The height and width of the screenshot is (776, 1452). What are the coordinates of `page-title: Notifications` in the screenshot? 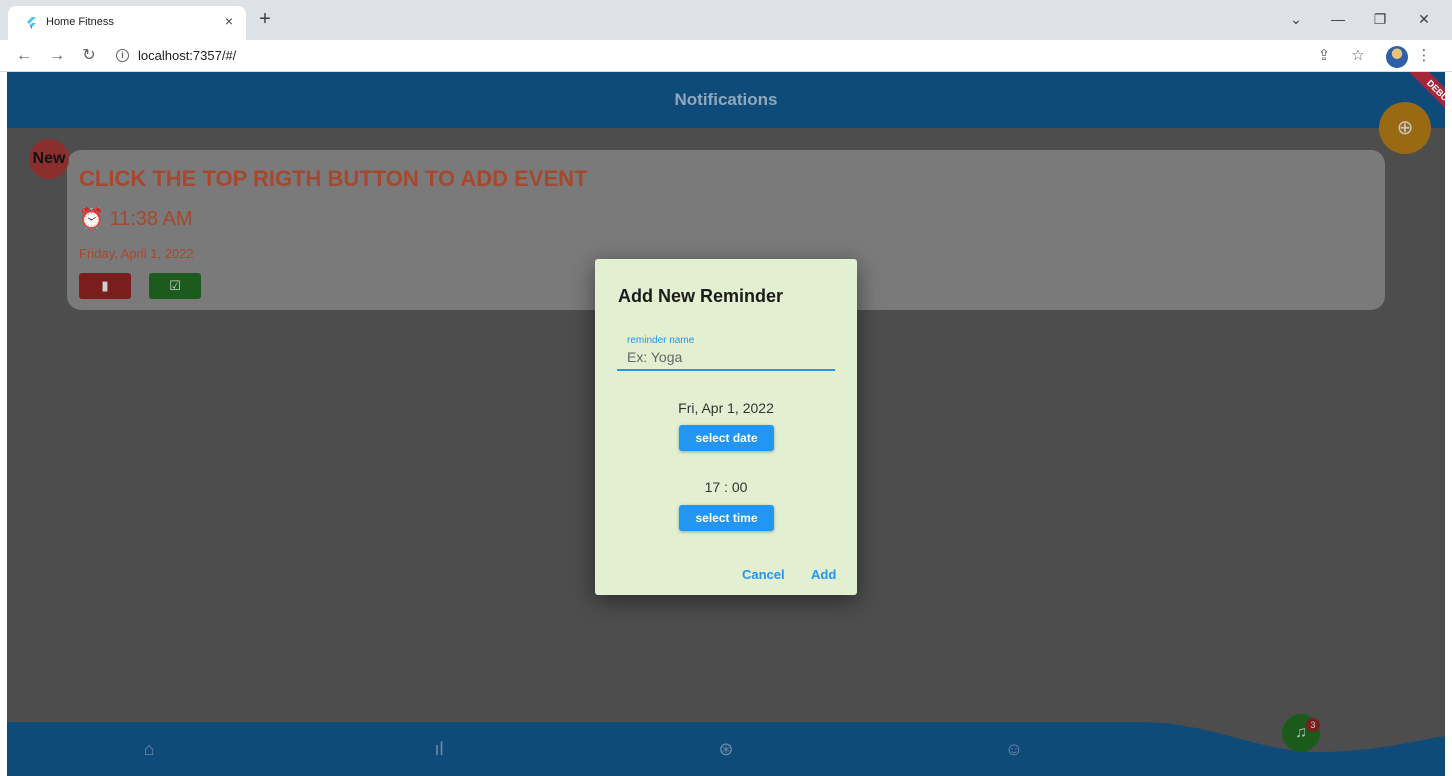 It's located at (726, 99).